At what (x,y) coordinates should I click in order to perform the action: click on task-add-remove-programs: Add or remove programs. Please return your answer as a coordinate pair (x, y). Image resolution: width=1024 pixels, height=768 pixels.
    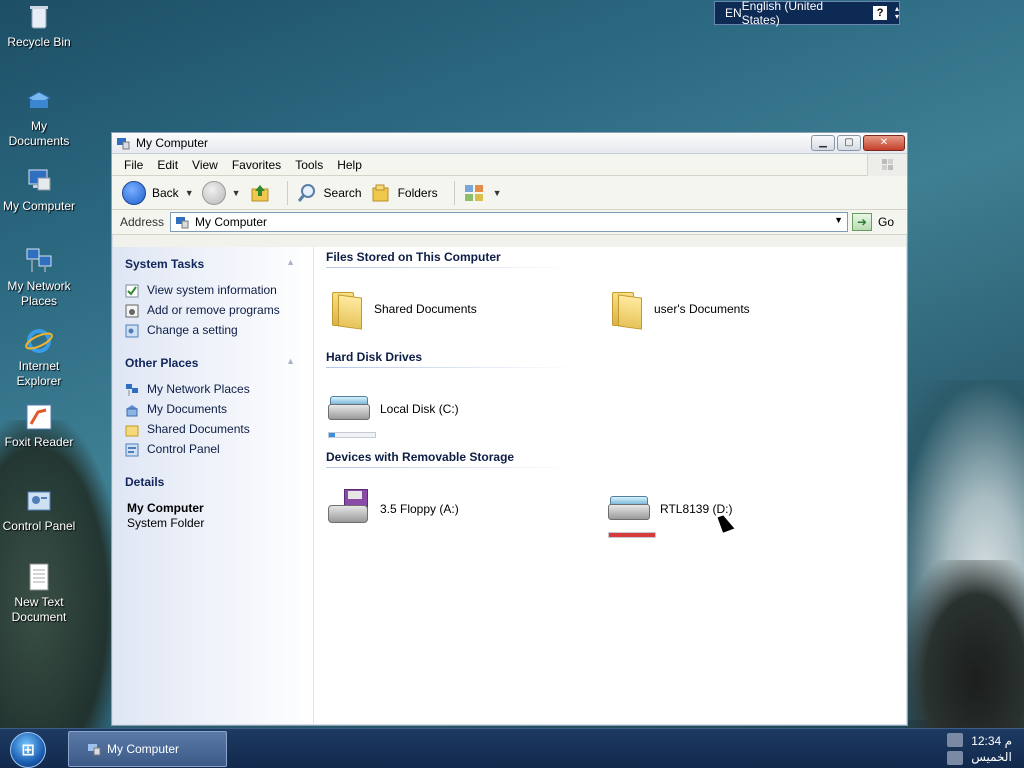
    Looking at the image, I should click on (210, 310).